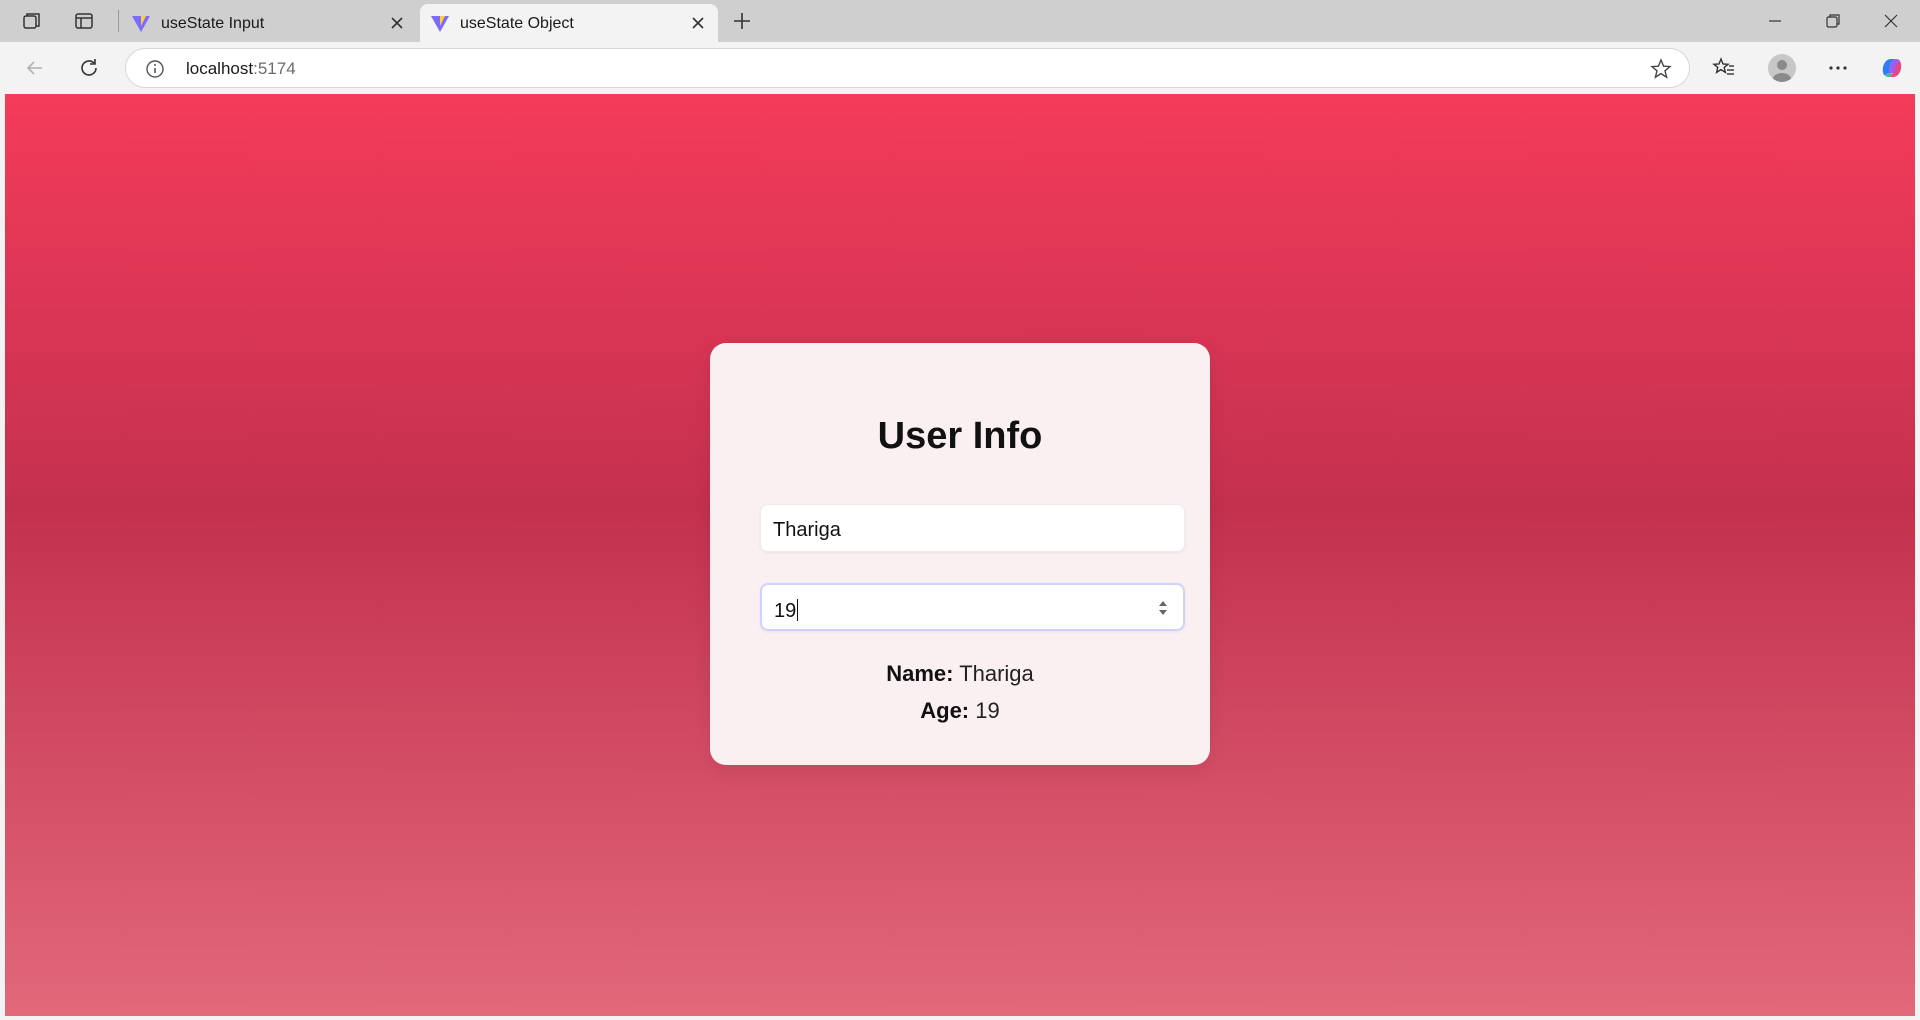  Describe the element at coordinates (960, 21) in the screenshot. I see `tab-strip: useState Input useState Object` at that location.